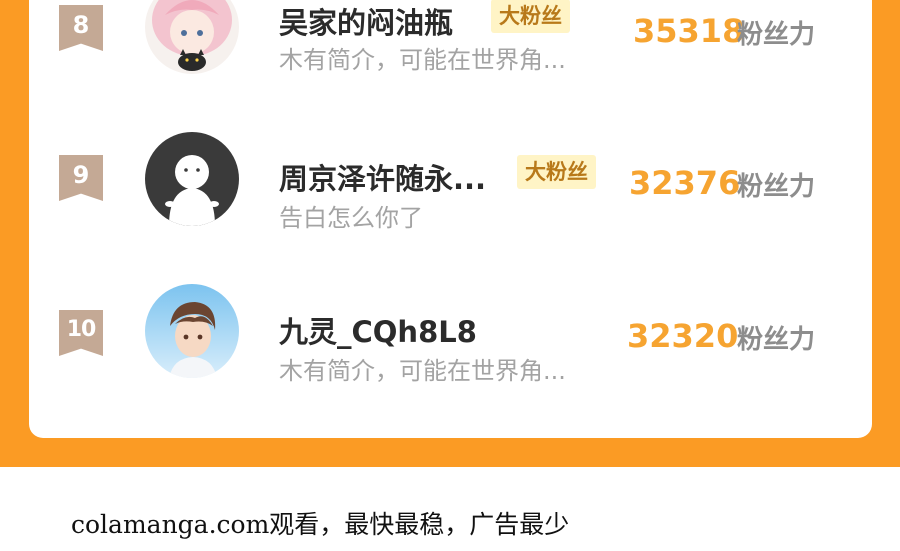  I want to click on anime-boy-sky-avatar-icon, so click(192, 331).